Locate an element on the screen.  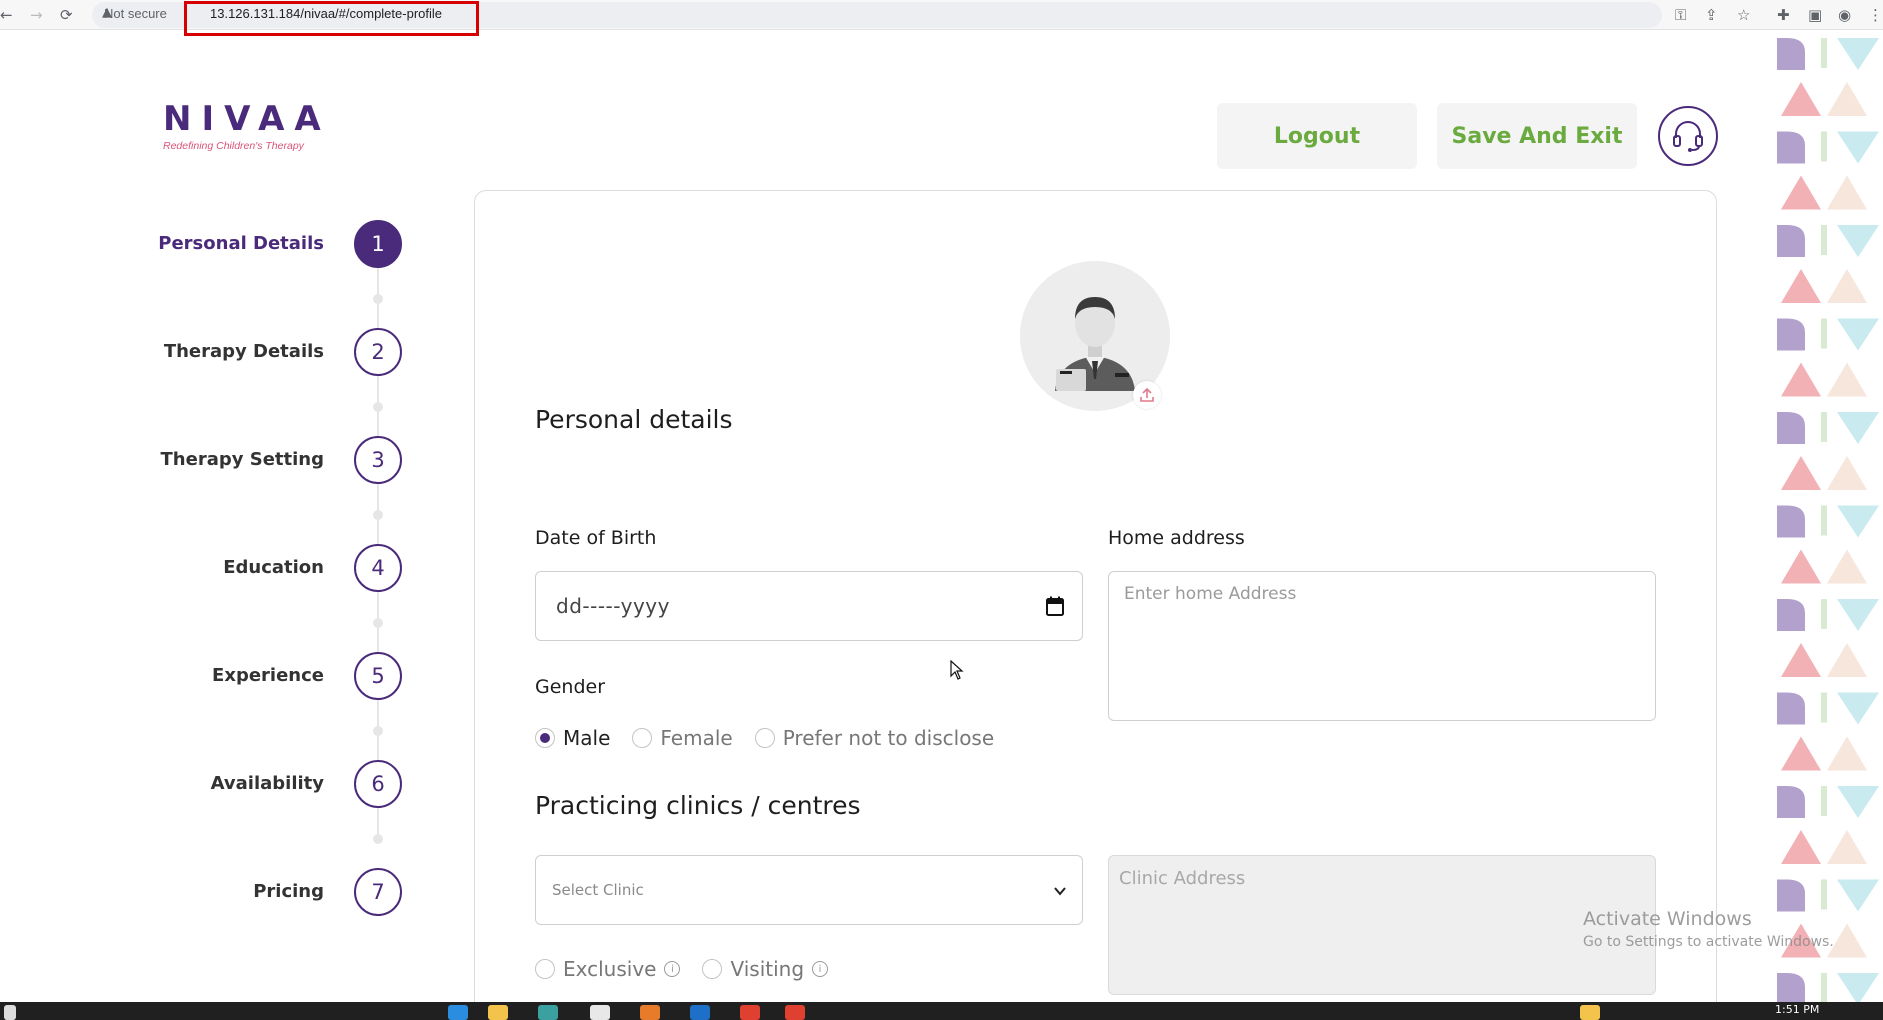
step-label: Experience is located at coordinates (268, 675).